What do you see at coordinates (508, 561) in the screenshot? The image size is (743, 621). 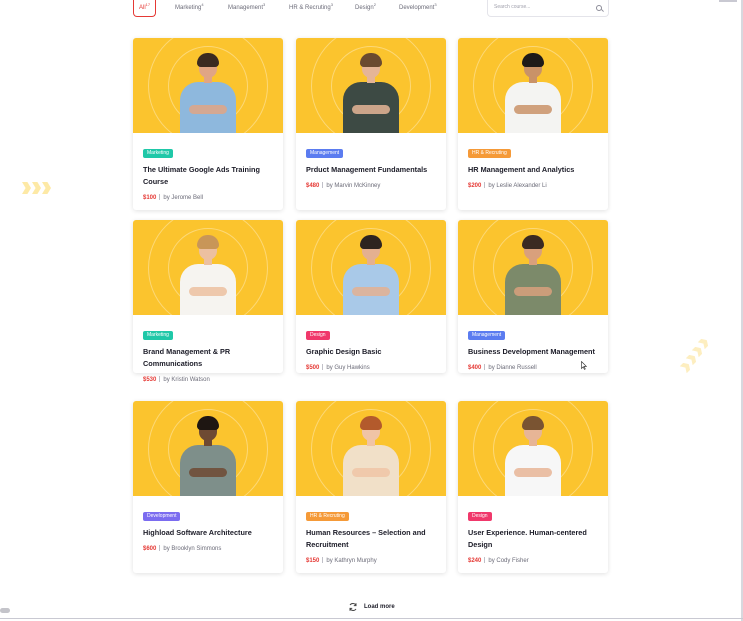 I see `course-author: by Cody Fisher` at bounding box center [508, 561].